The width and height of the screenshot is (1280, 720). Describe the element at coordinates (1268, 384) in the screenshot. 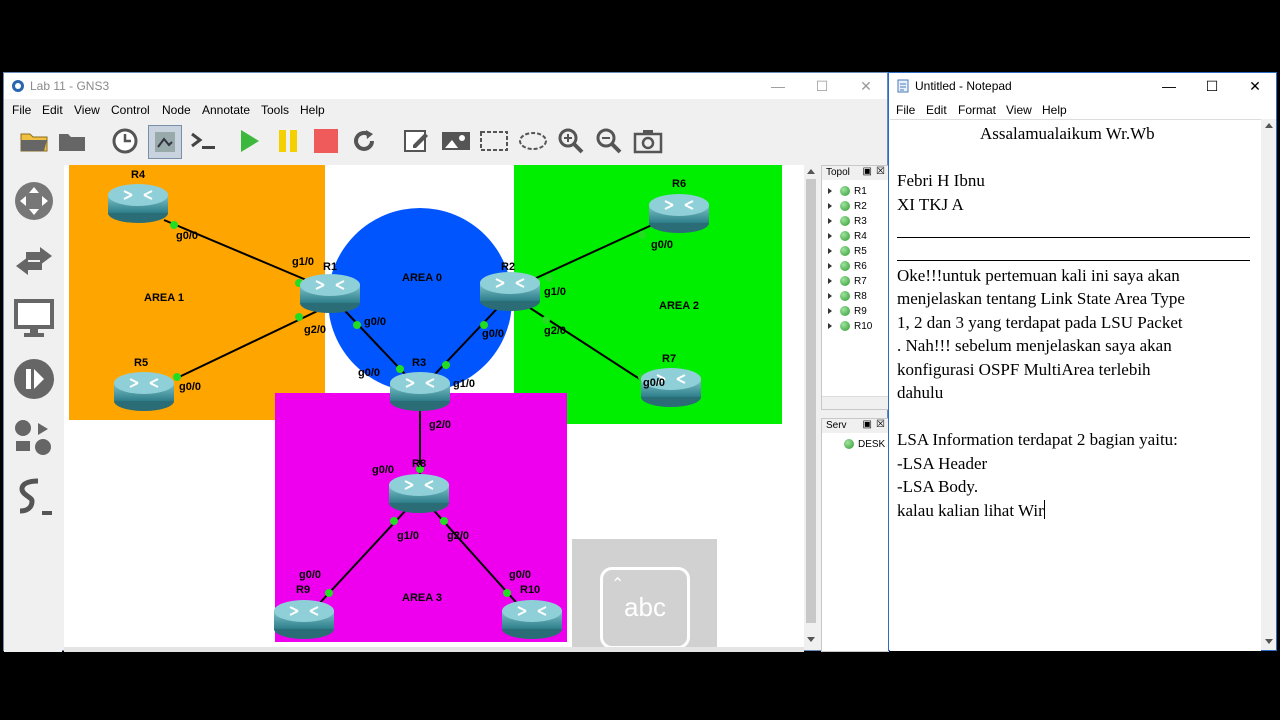

I see `notepad-vertical-scrollbar` at that location.